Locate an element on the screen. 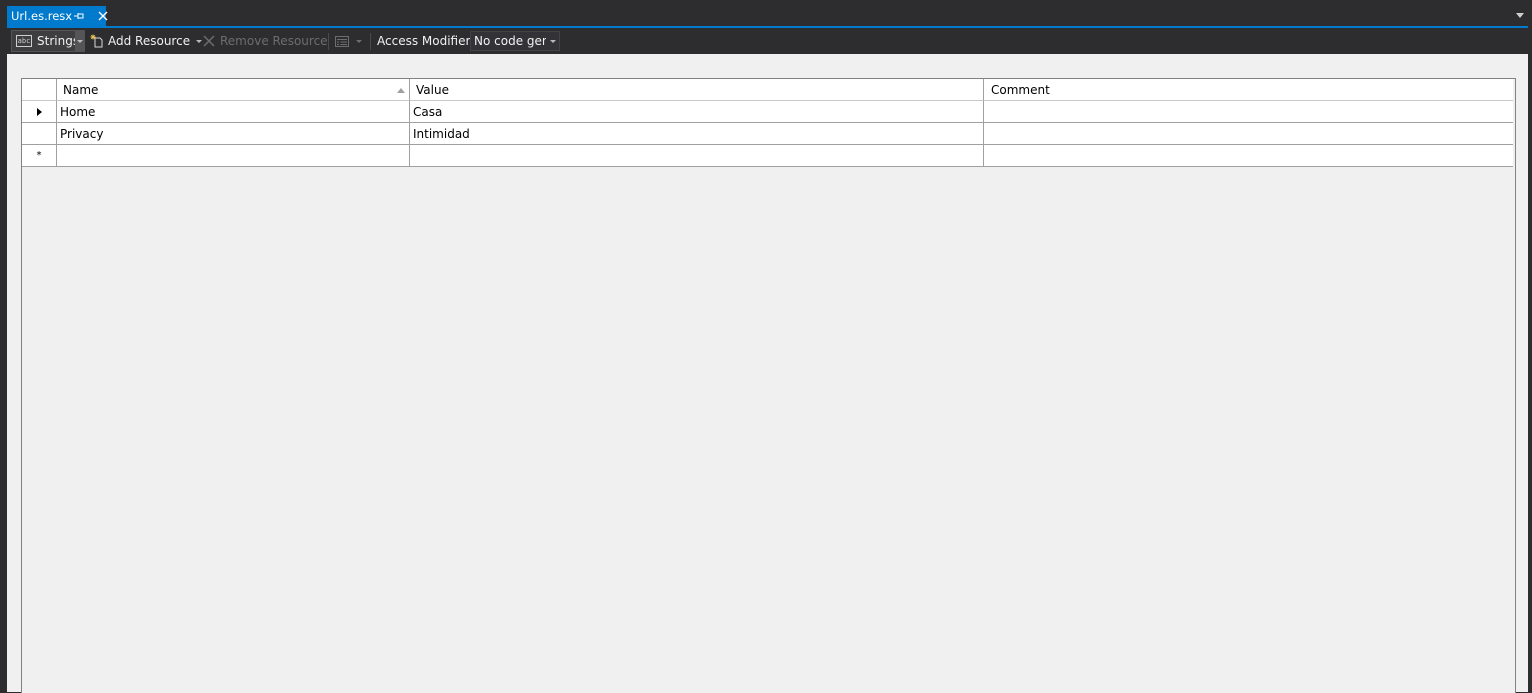 The height and width of the screenshot is (693, 1532). strings-label: Strings is located at coordinates (58, 41).